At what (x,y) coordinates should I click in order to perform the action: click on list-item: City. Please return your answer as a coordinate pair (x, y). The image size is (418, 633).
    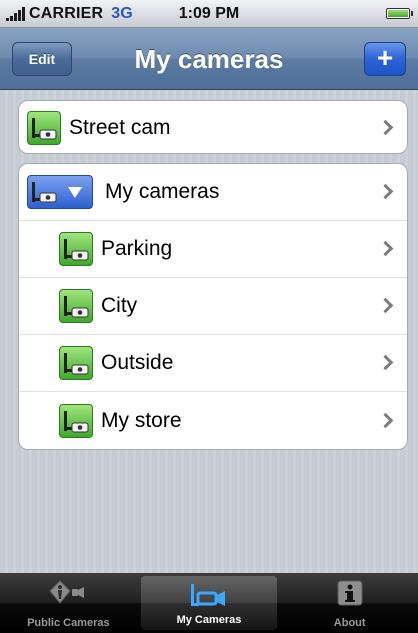
    Looking at the image, I should click on (213, 306).